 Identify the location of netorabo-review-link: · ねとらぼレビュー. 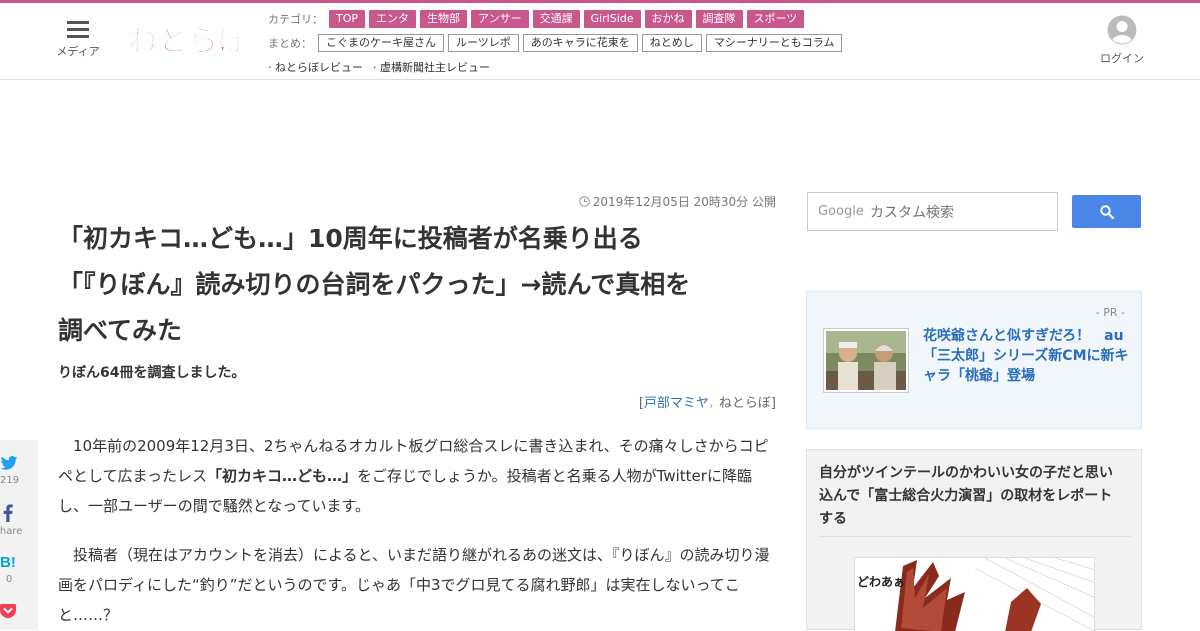
(315, 67).